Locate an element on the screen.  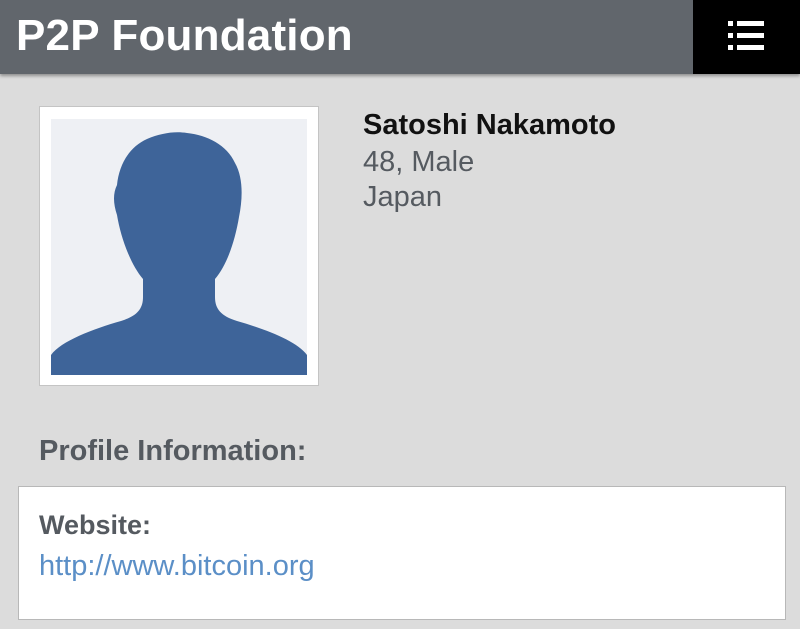
website-label: Website: is located at coordinates (95, 525).